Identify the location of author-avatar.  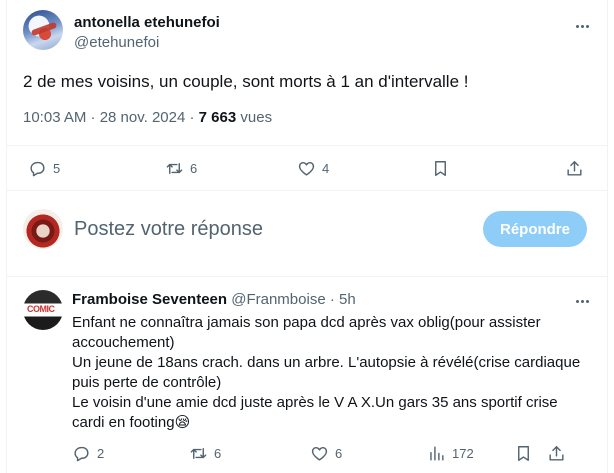
(43, 30).